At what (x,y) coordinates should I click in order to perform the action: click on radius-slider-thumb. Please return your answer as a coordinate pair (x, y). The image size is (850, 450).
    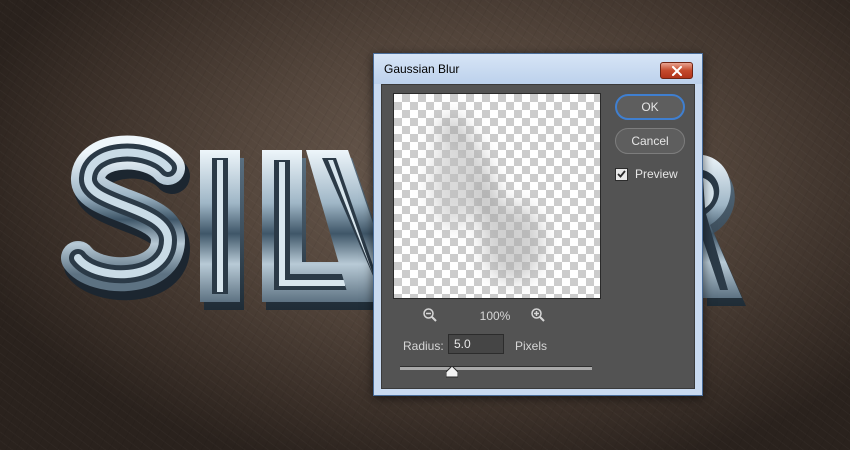
    Looking at the image, I should click on (451, 372).